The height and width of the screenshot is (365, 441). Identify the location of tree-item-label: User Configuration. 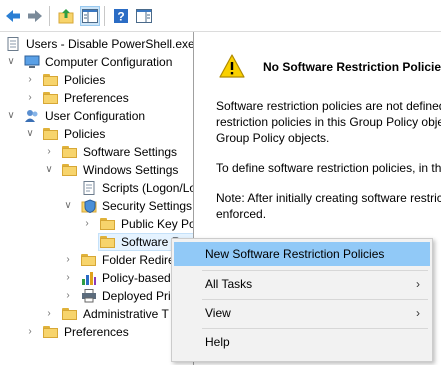
(95, 116).